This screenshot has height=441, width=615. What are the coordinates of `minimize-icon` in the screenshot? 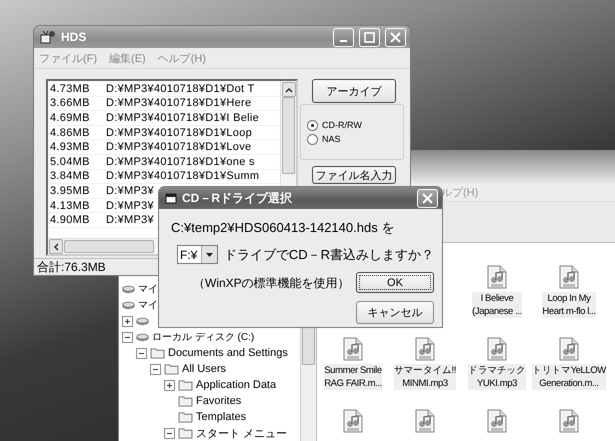 It's located at (343, 41).